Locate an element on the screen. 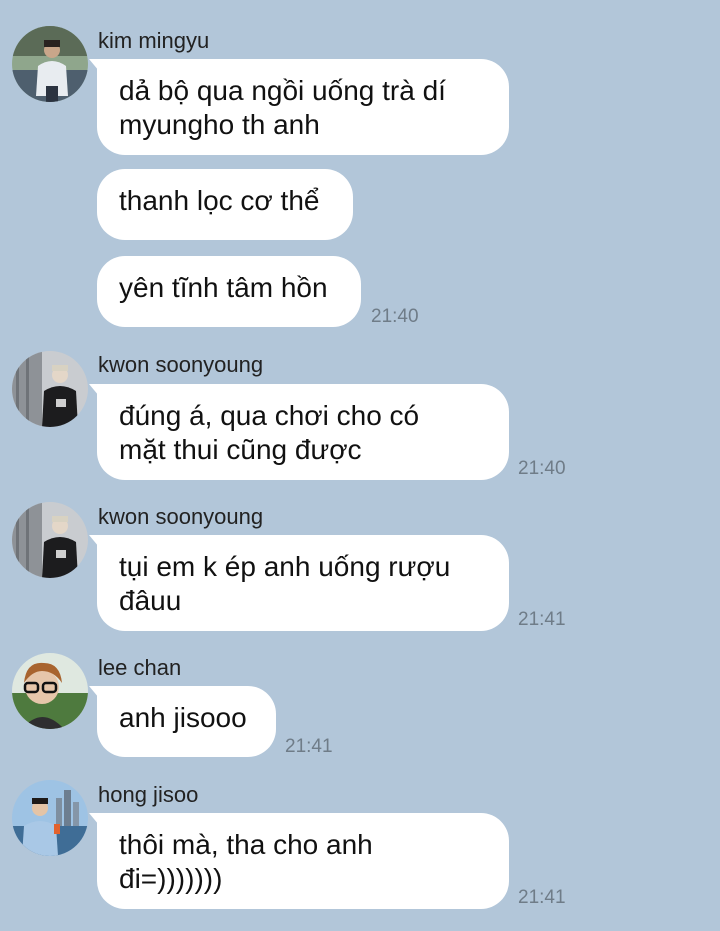 The image size is (720, 931). avatar-kim-mingyu is located at coordinates (50, 64).